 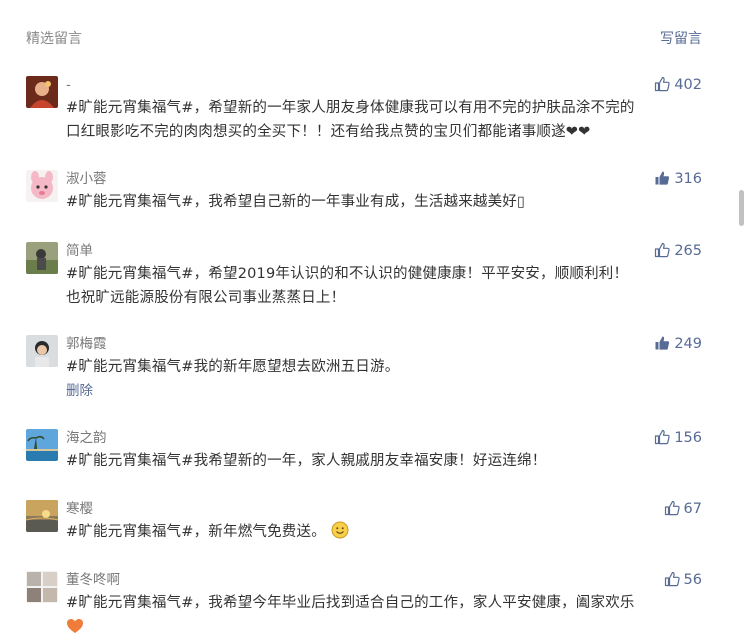 What do you see at coordinates (79, 509) in the screenshot?
I see `comment-nickname: 寒樱` at bounding box center [79, 509].